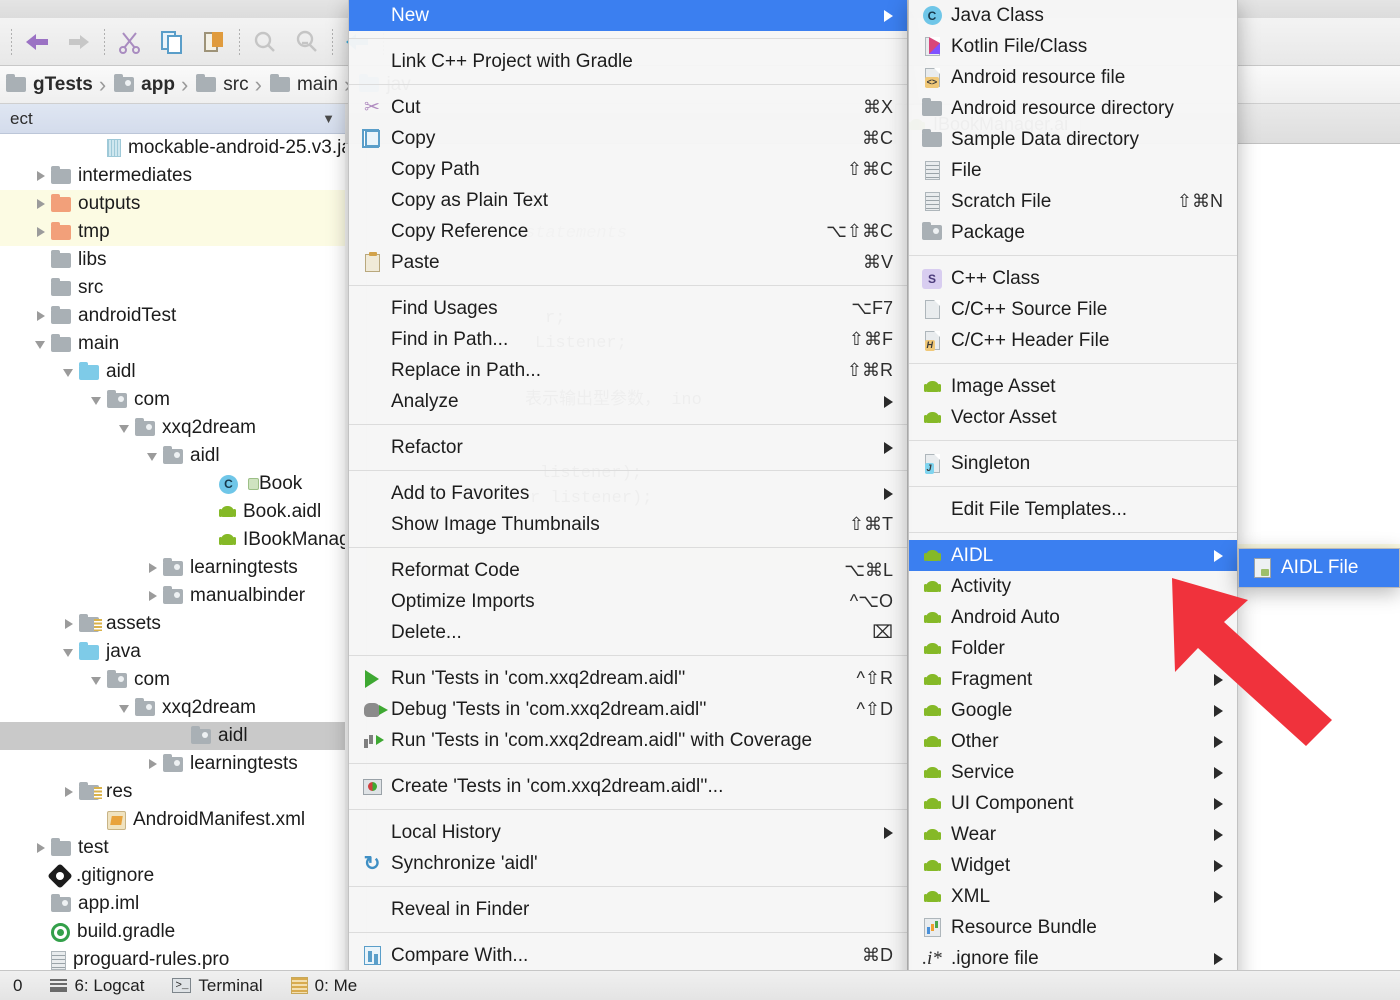  What do you see at coordinates (172, 958) in the screenshot?
I see `tree-row: proguard-rules.pro` at bounding box center [172, 958].